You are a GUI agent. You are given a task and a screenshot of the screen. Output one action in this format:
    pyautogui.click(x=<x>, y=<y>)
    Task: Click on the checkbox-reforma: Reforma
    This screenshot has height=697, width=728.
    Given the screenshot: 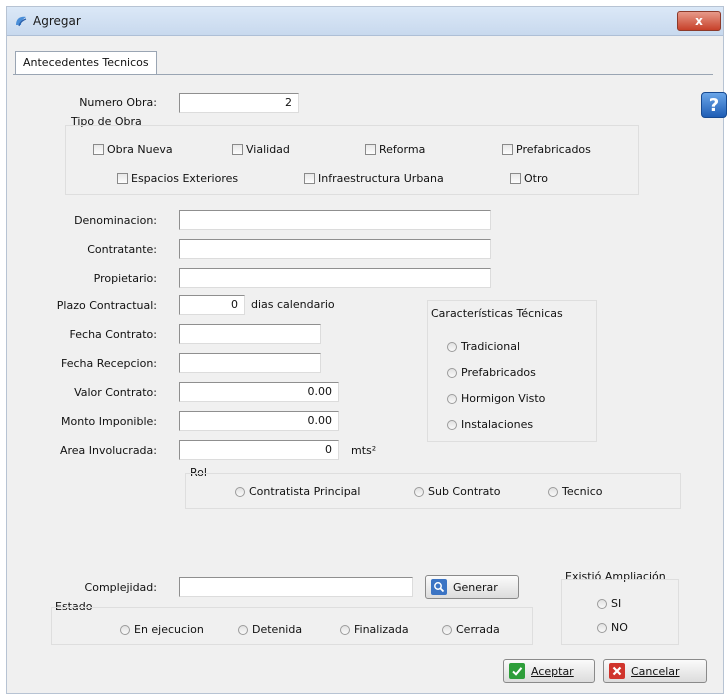 What is the action you would take?
    pyautogui.click(x=395, y=149)
    